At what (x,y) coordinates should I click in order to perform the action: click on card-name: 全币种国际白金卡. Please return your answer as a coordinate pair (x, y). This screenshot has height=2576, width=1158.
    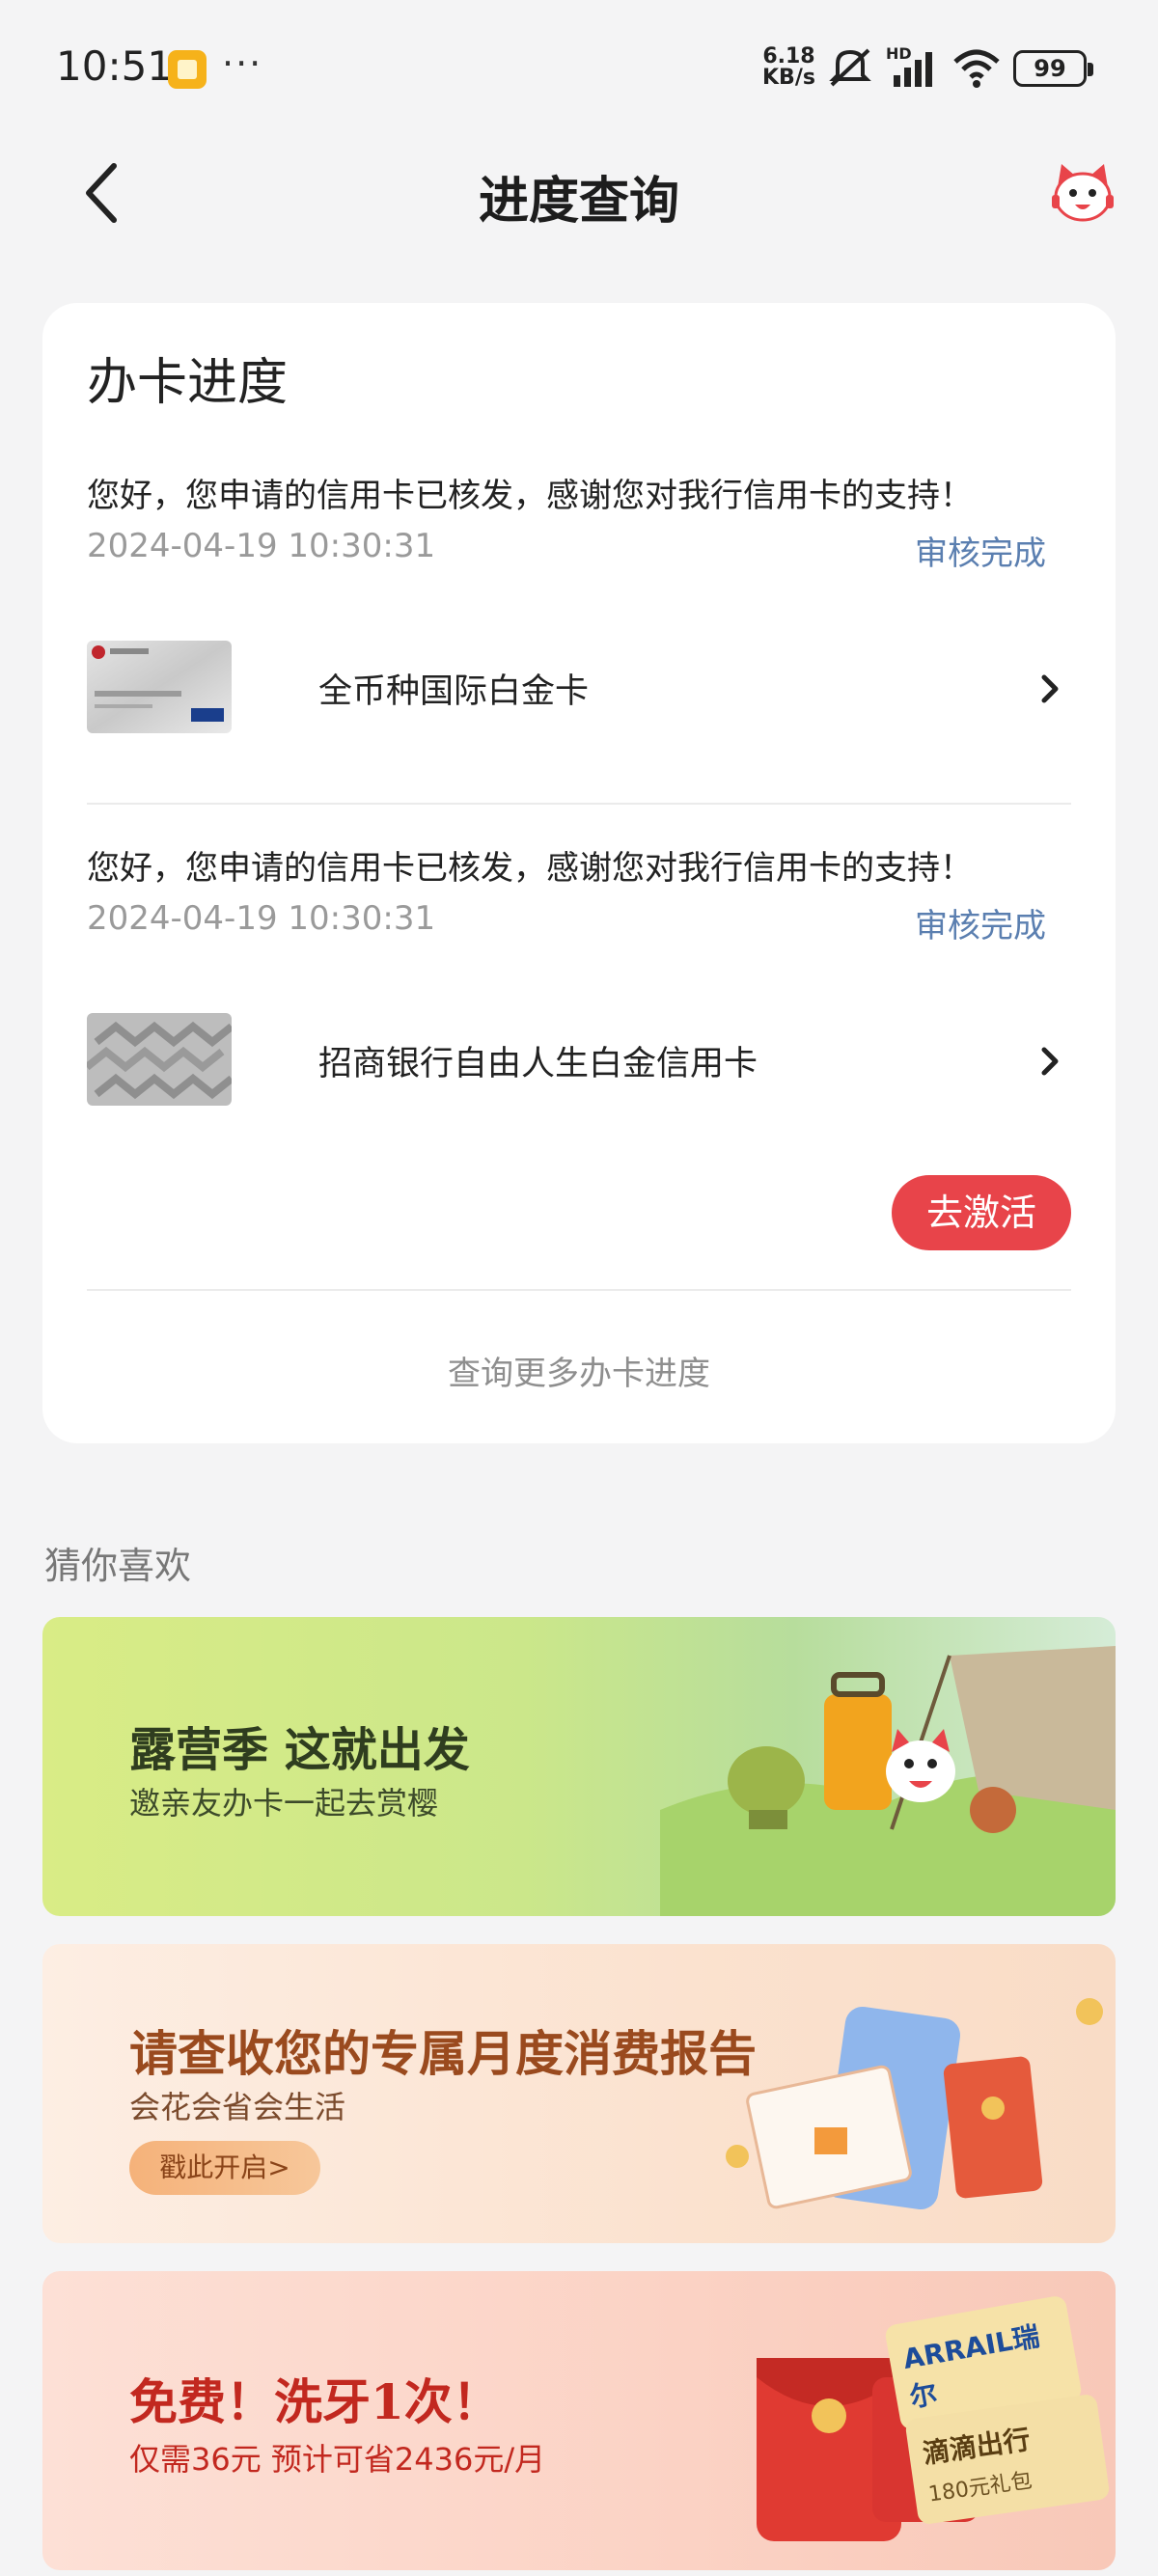
    Looking at the image, I should click on (454, 691).